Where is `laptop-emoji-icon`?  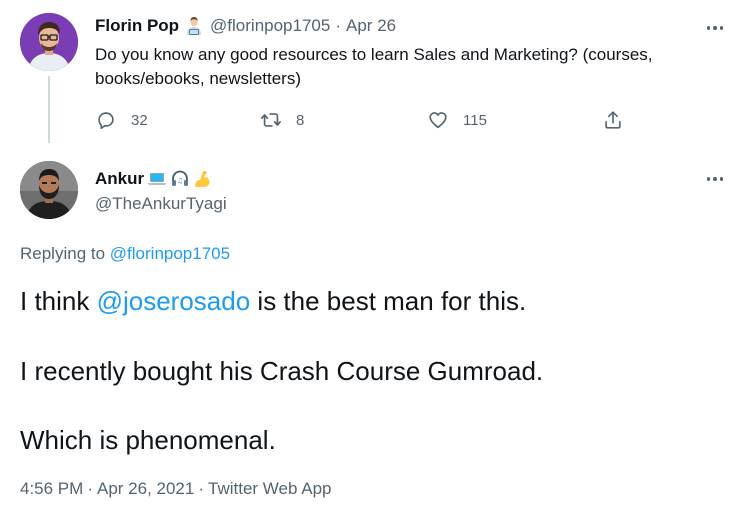 laptop-emoji-icon is located at coordinates (157, 179).